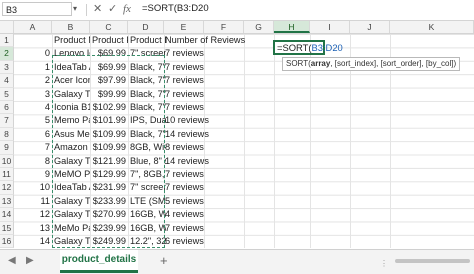 The image size is (474, 274). I want to click on scroll-right-icon: ▶, so click(30, 260).